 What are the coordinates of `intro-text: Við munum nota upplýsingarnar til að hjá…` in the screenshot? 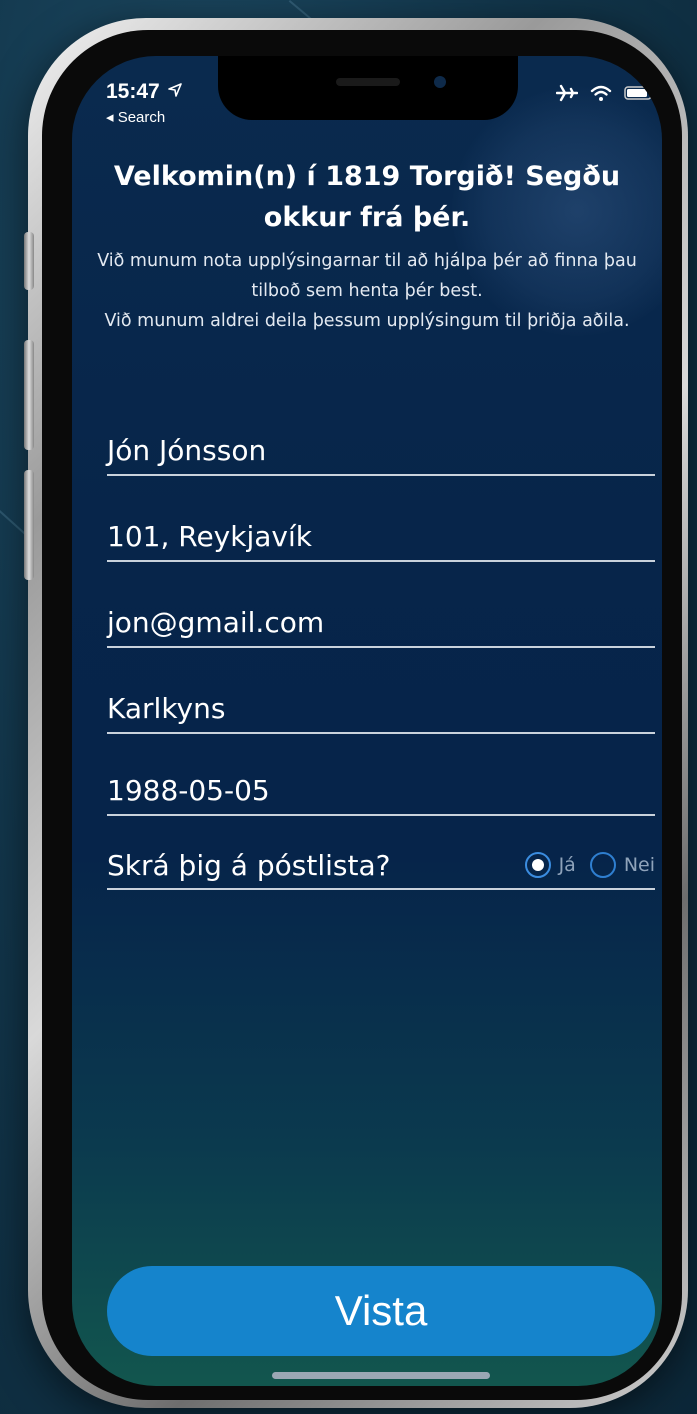 It's located at (367, 291).